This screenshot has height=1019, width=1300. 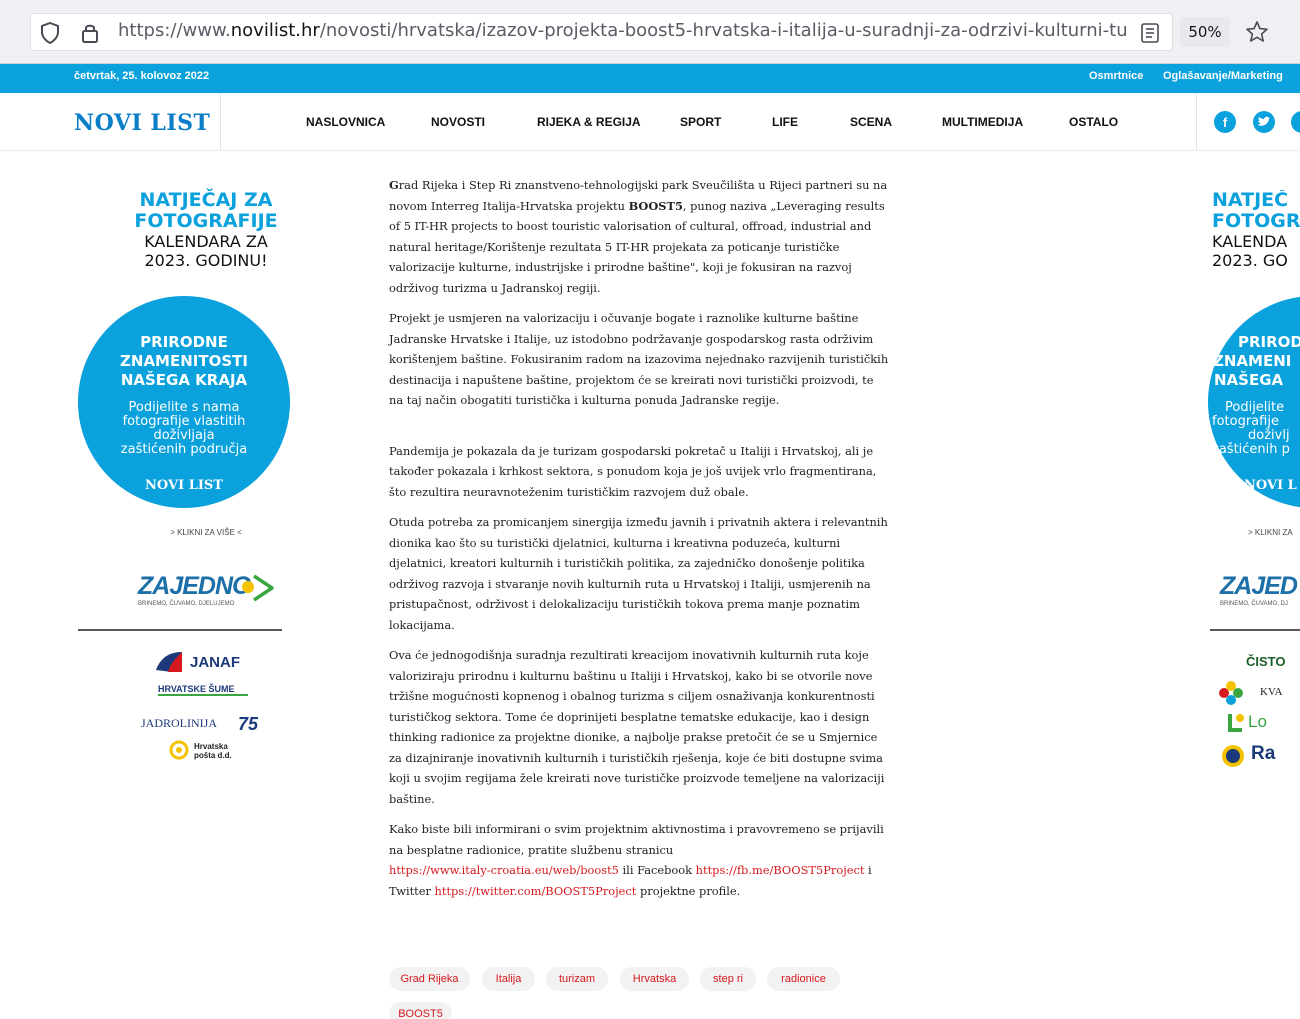 What do you see at coordinates (1236, 723) in the screenshot?
I see `lo-logo-icon` at bounding box center [1236, 723].